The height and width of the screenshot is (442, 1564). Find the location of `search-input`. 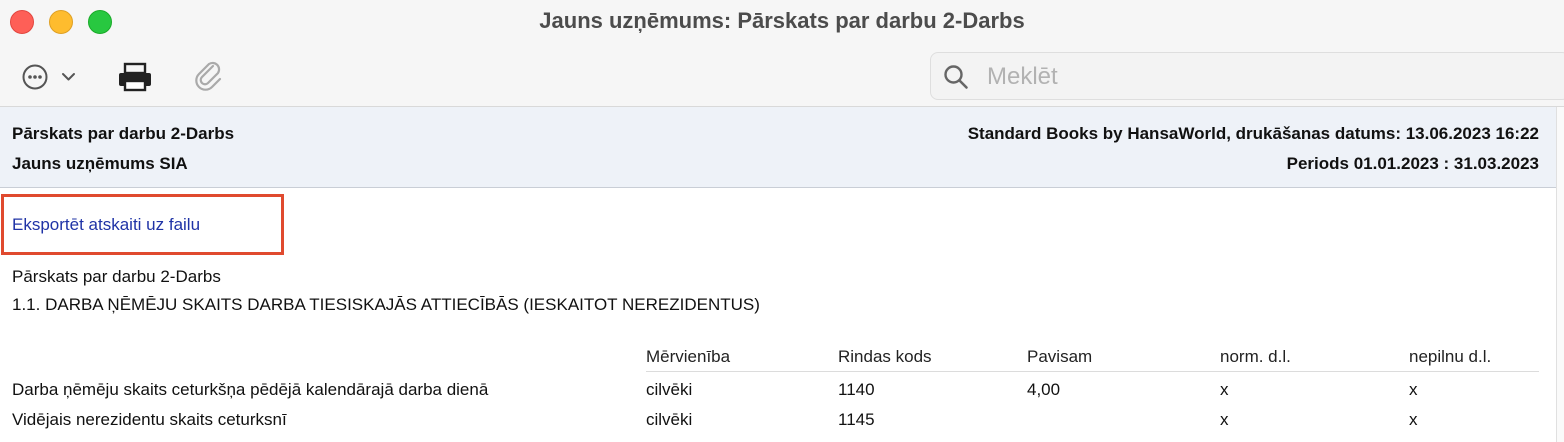

search-input is located at coordinates (1267, 77).